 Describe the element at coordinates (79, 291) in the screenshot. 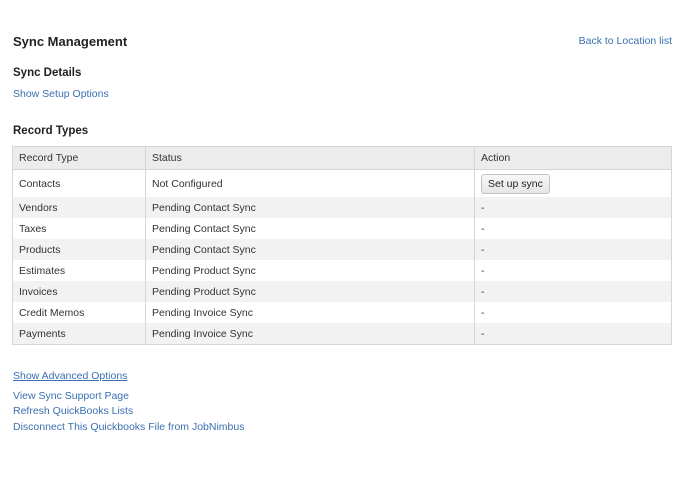

I see `record-type-cell: Invoices` at that location.